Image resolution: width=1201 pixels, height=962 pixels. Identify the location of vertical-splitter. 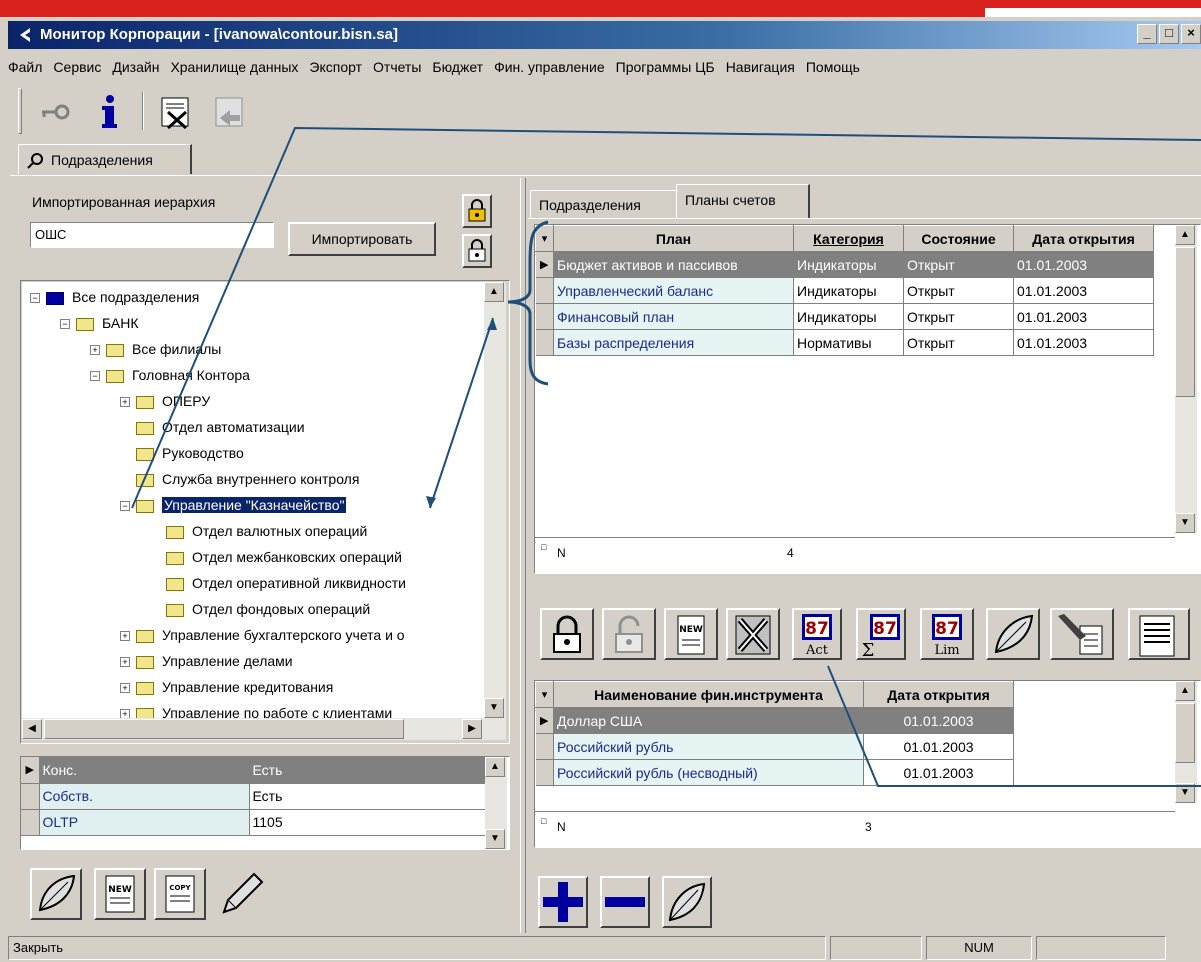
(523, 555).